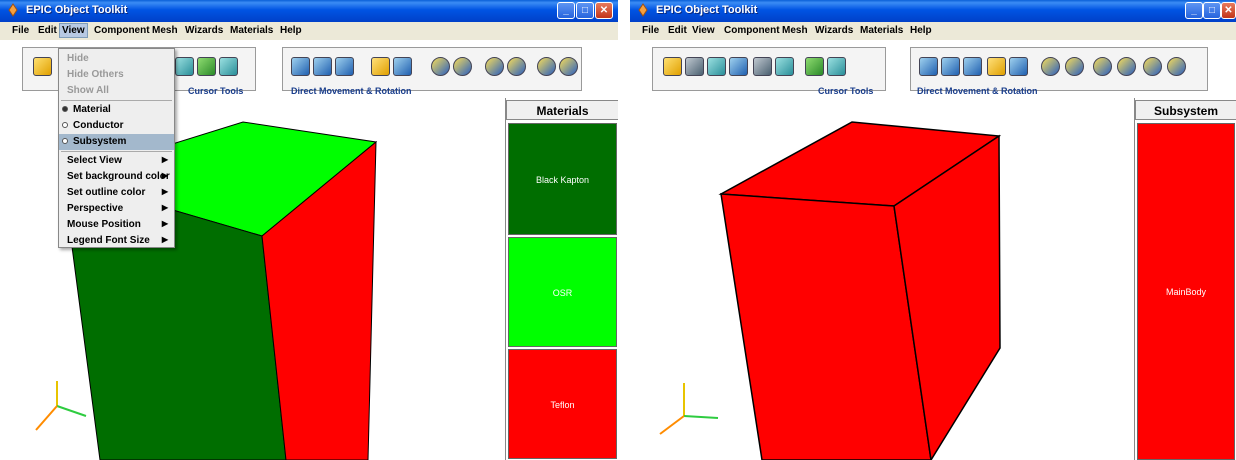  I want to click on menu-item-label: Perspective, so click(95, 208).